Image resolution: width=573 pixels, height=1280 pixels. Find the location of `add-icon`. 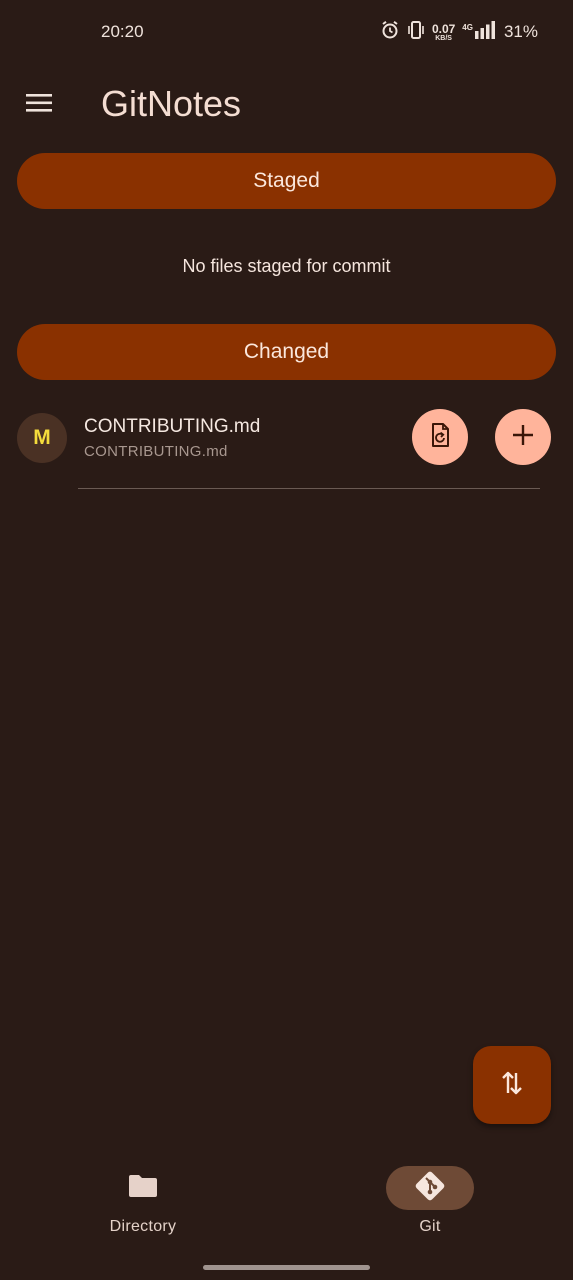

add-icon is located at coordinates (523, 437).